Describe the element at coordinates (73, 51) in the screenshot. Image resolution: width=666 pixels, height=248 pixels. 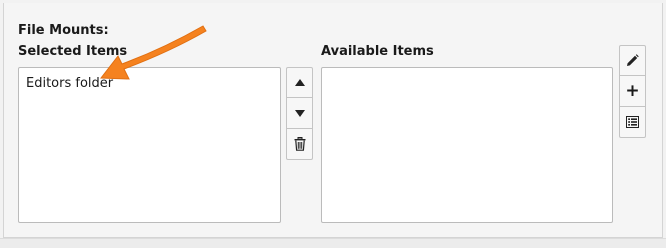
I see `selected-items-label: Selected Items` at that location.